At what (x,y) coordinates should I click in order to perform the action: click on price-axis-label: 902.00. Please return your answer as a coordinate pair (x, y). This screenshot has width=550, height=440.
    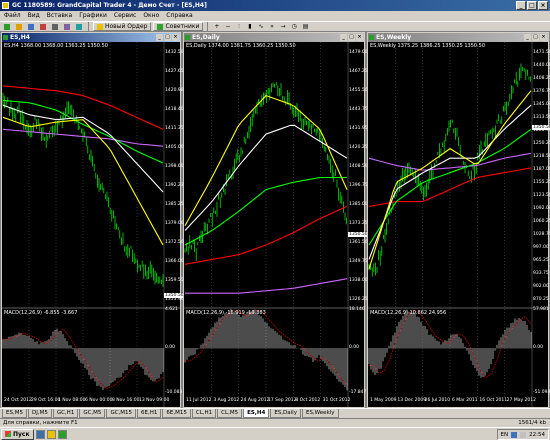
    Looking at the image, I should click on (541, 286).